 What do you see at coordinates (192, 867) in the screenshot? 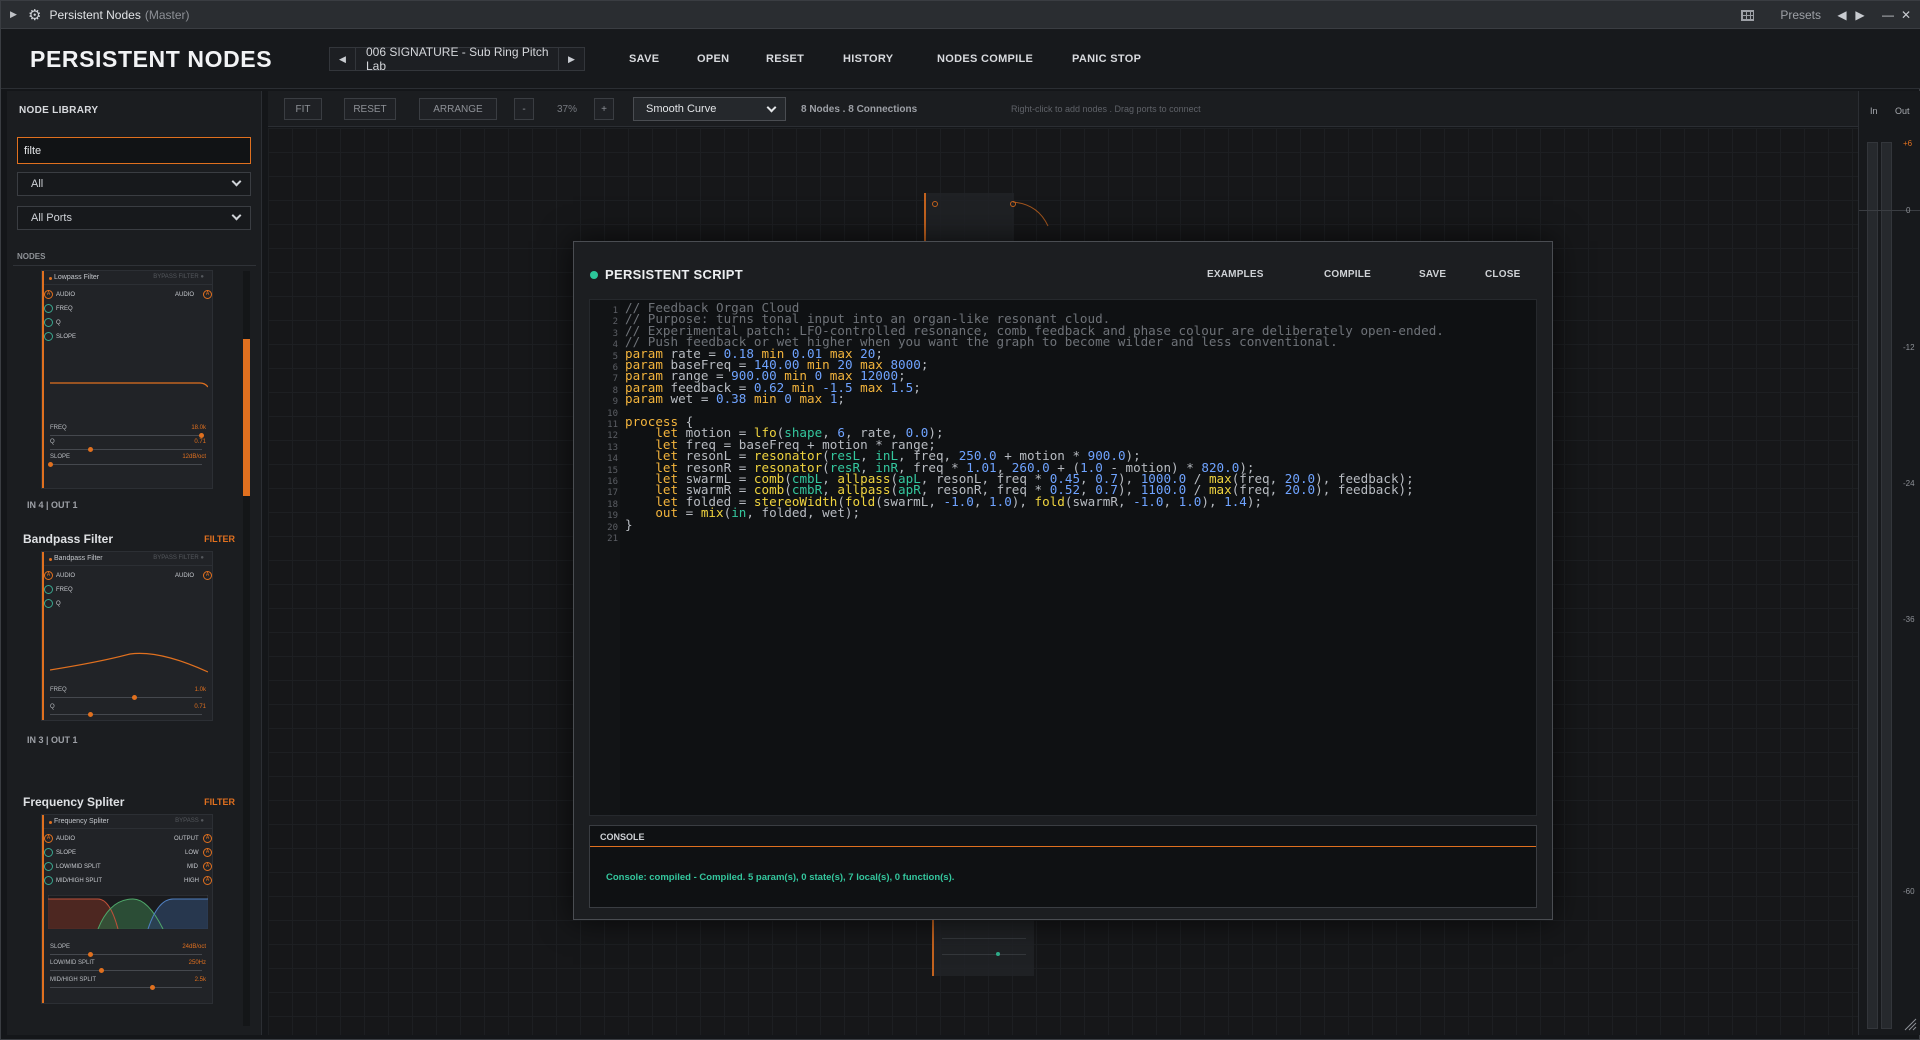
I see `port-label: MID` at bounding box center [192, 867].